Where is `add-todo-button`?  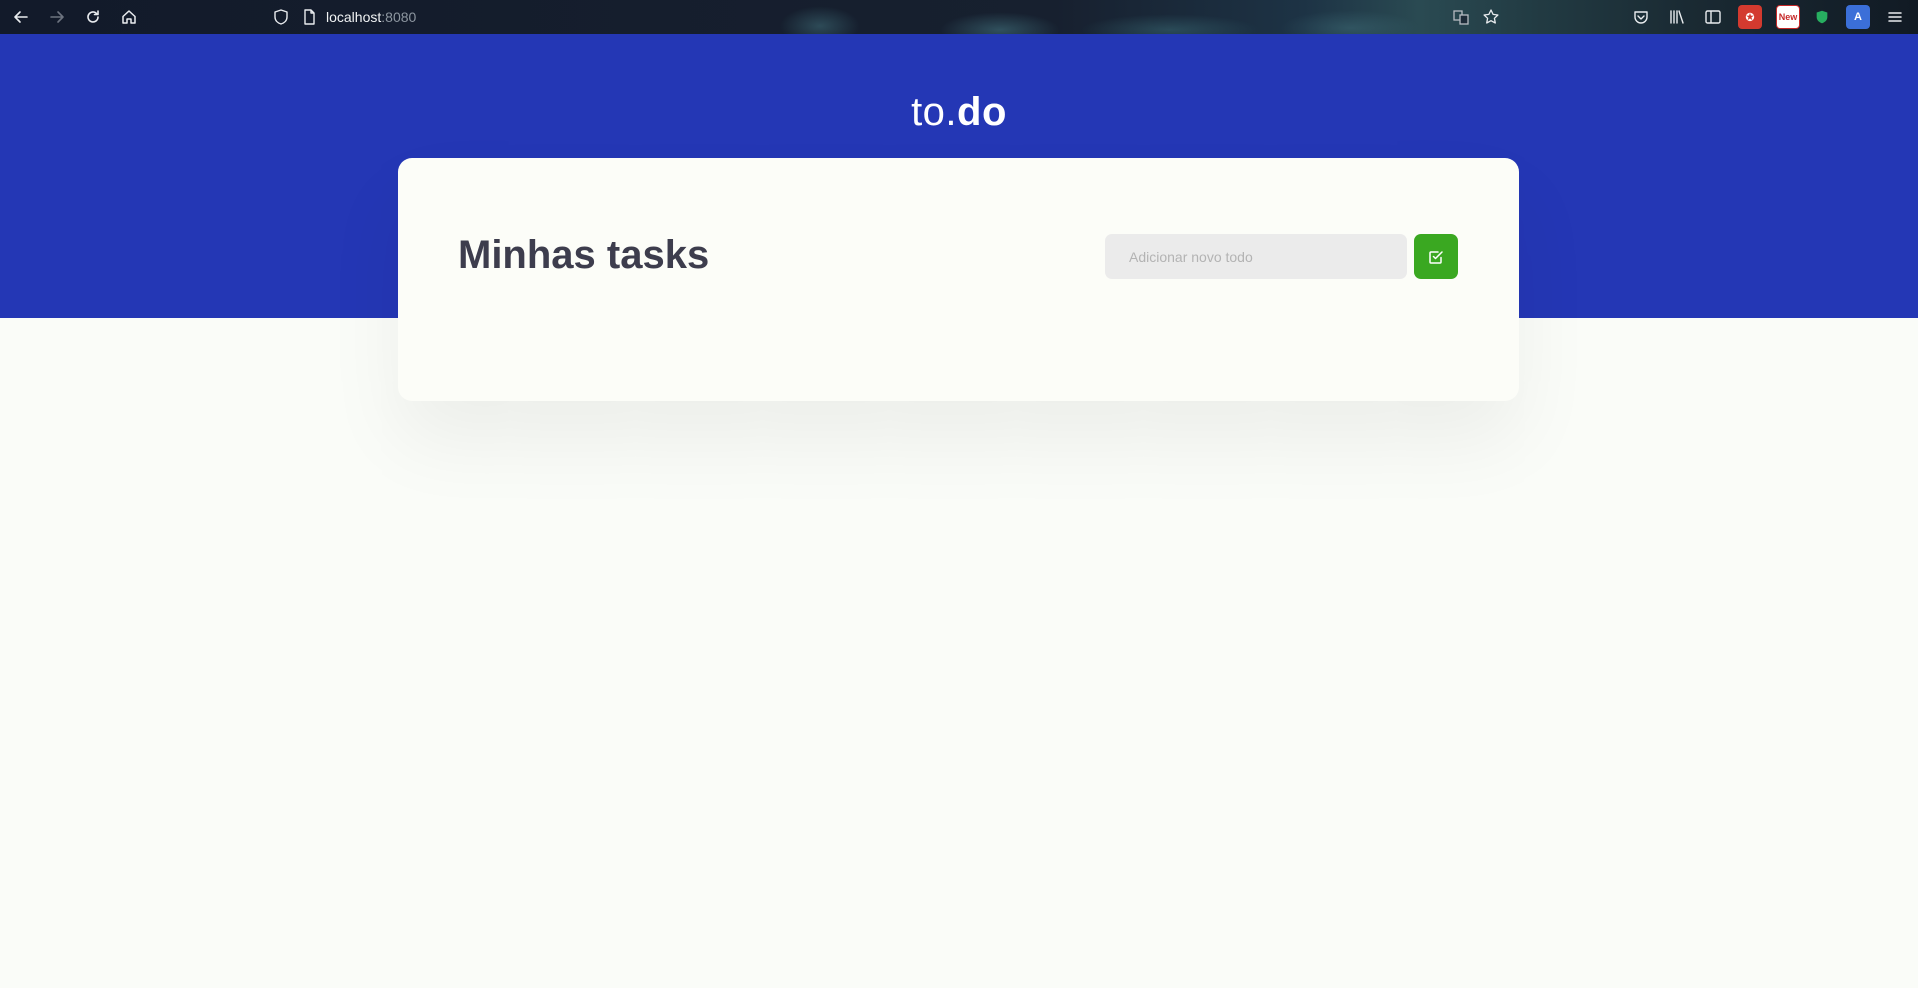
add-todo-button is located at coordinates (1436, 256).